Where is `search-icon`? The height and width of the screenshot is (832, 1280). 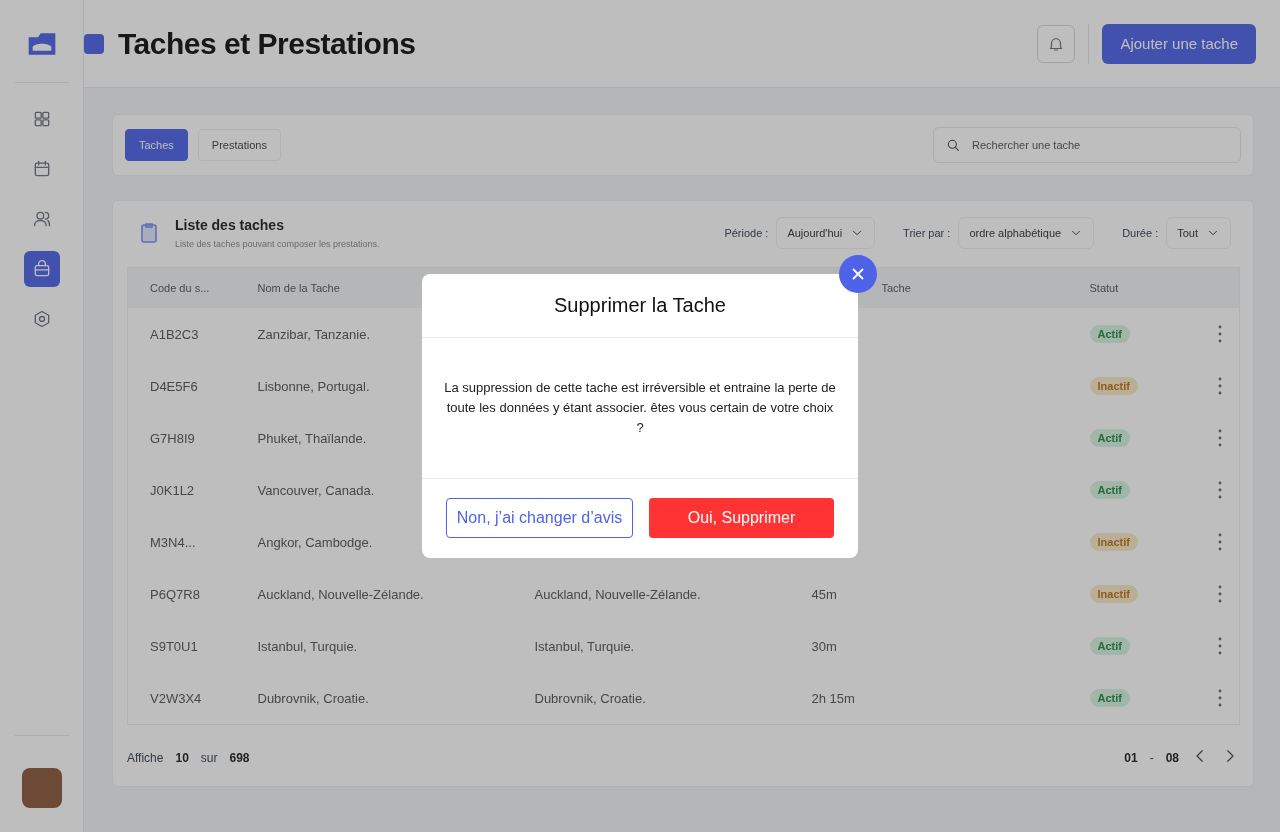
search-icon is located at coordinates (953, 145).